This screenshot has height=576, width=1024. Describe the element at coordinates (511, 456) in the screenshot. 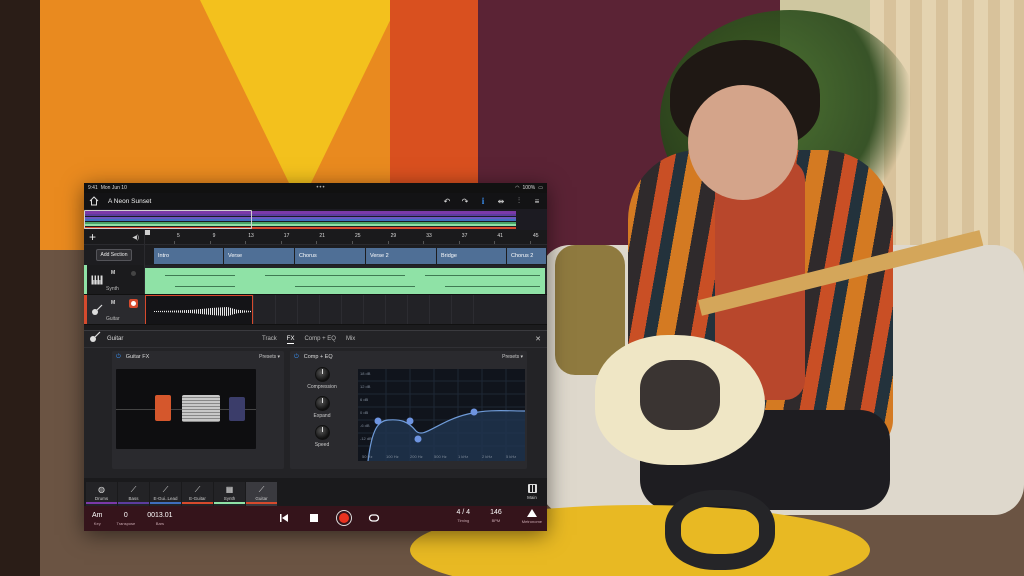

I see `eq-freq-label: 5 kHz` at that location.